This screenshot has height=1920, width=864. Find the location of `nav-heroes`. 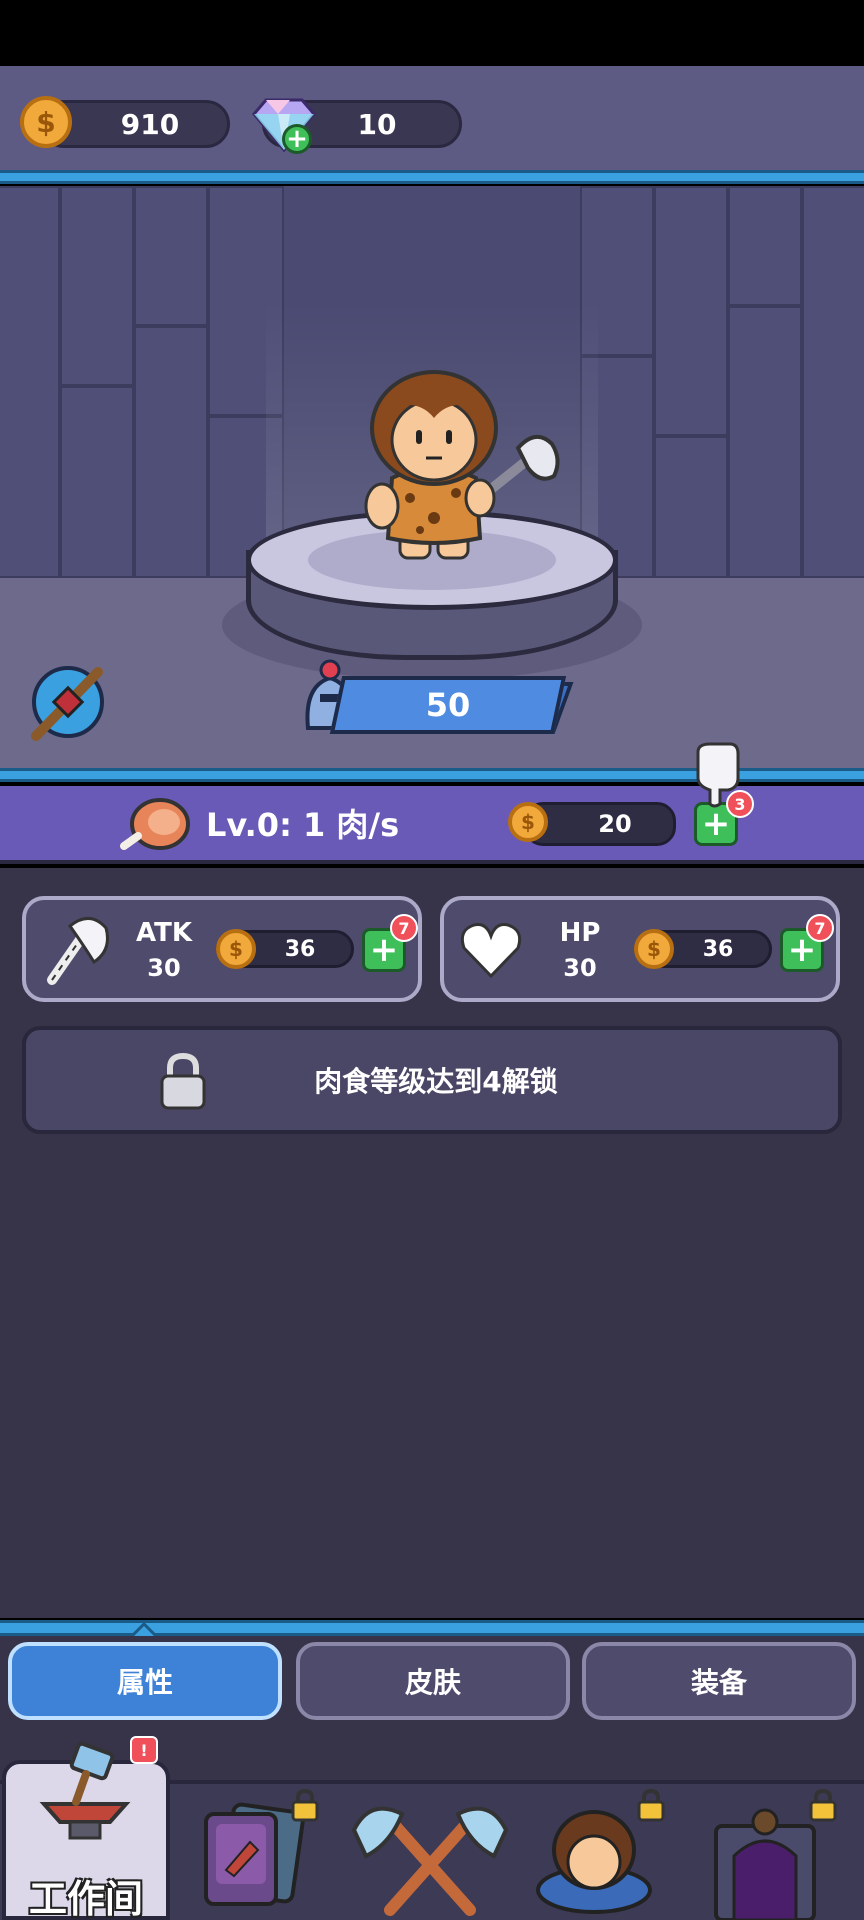

nav-heroes is located at coordinates (610, 1855).